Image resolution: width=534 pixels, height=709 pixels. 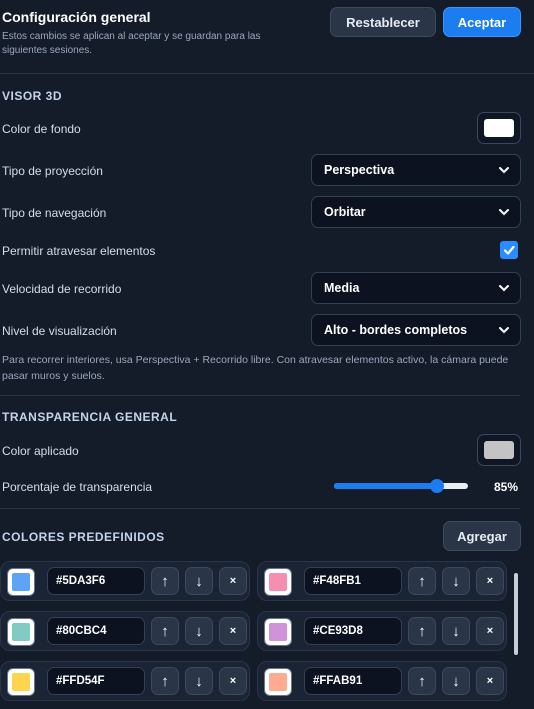 I want to click on applied-color-picker, so click(x=499, y=450).